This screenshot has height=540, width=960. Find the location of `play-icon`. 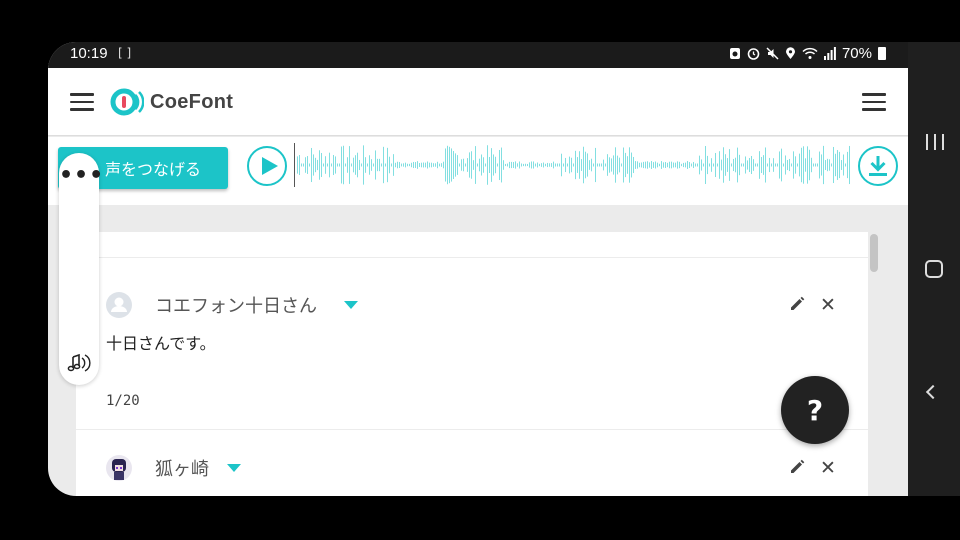

play-icon is located at coordinates (267, 166).